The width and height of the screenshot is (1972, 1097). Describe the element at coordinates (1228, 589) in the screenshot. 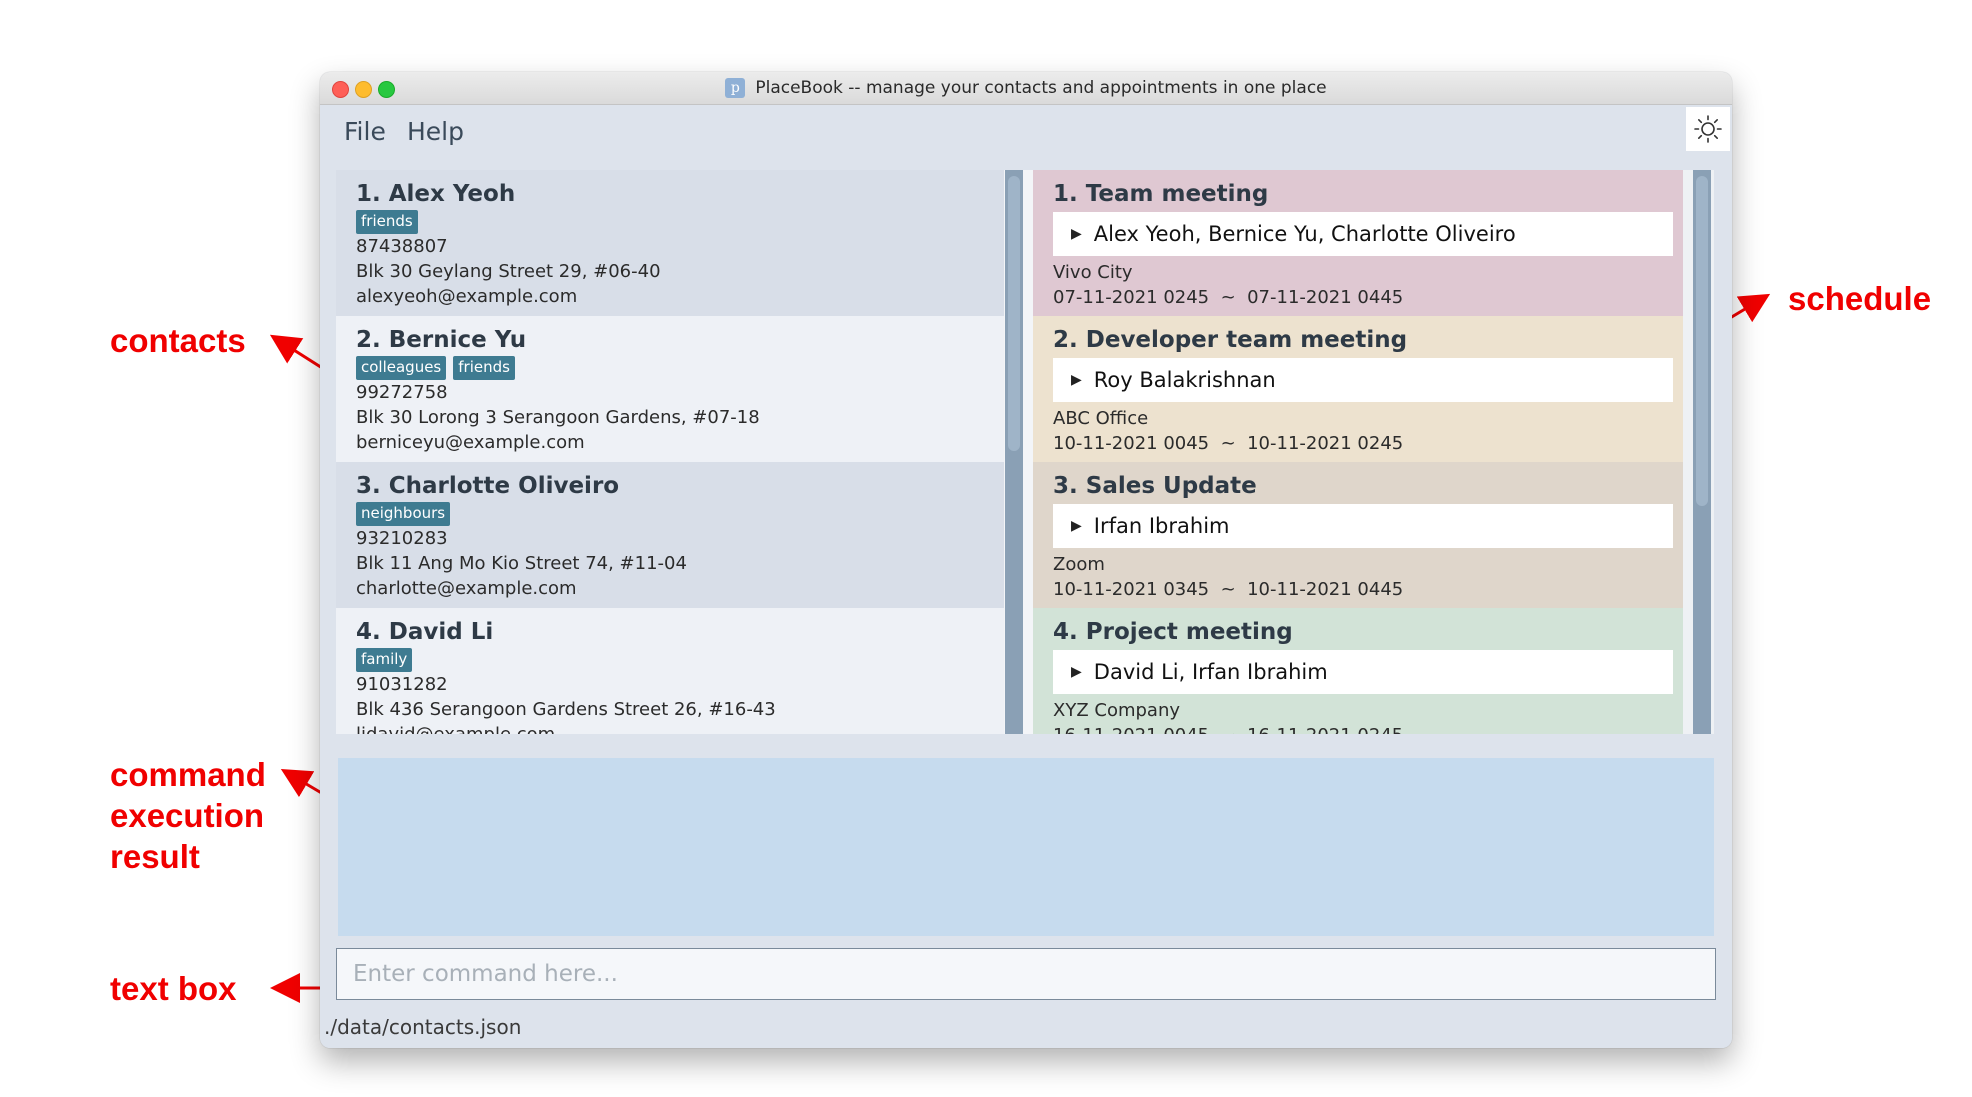

I see `appointment-time: 10-11-2021 0345 ~ 10-11-2021 0445` at that location.